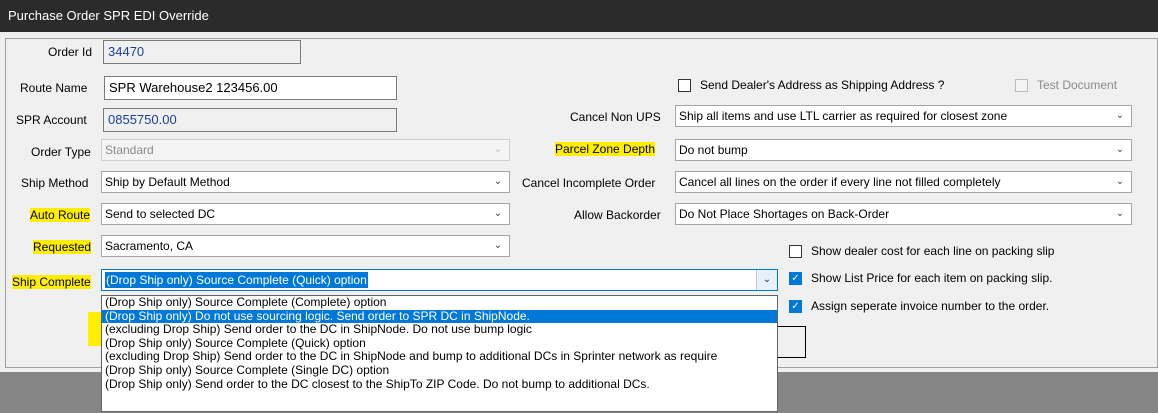 The image size is (1158, 413). What do you see at coordinates (784, 214) in the screenshot?
I see `allow-backorder-value: Do Not Place Shortages on Back-Order` at bounding box center [784, 214].